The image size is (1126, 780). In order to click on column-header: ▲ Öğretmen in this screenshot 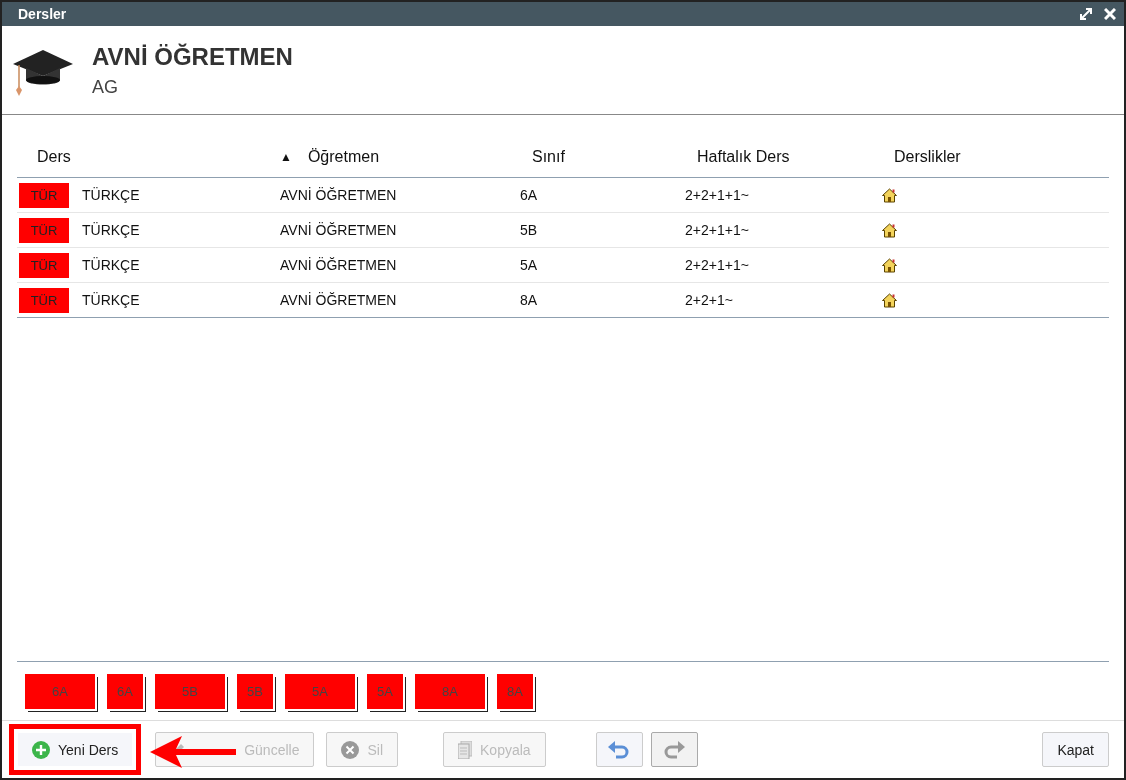, I will do `click(392, 157)`.